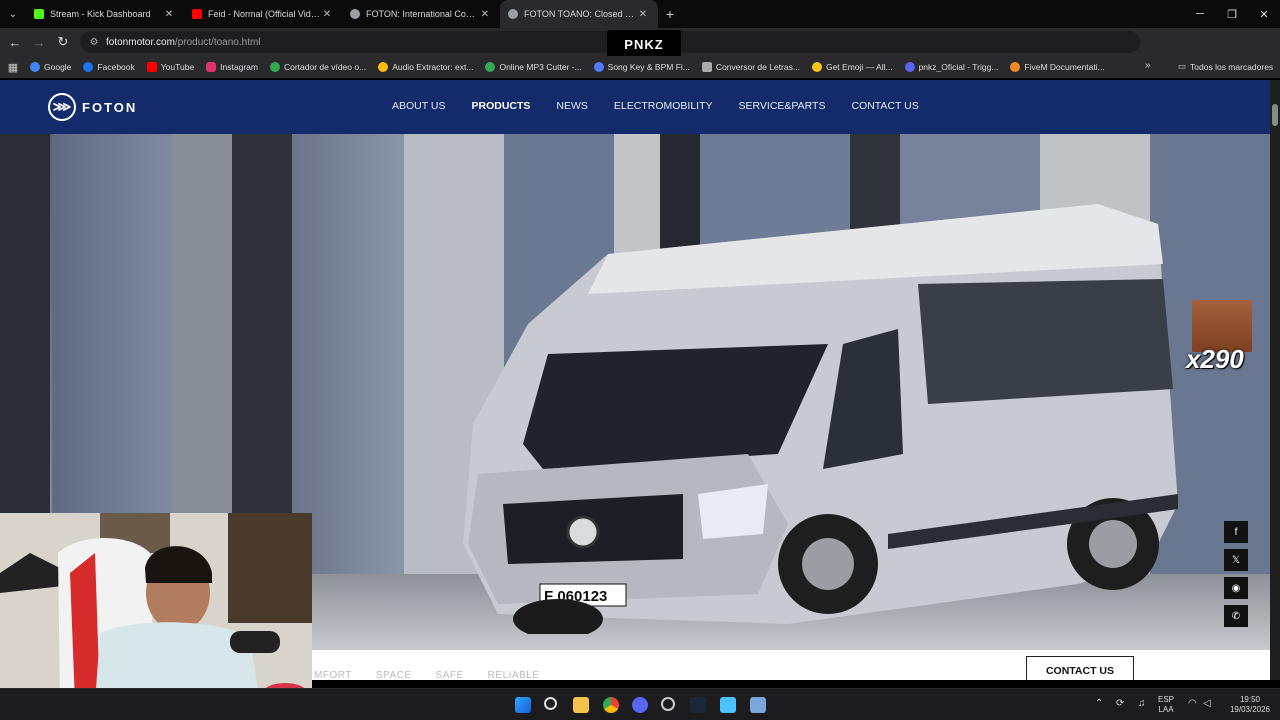  What do you see at coordinates (514, 675) in the screenshot?
I see `feature-tab-reliable: RELIABLE` at bounding box center [514, 675].